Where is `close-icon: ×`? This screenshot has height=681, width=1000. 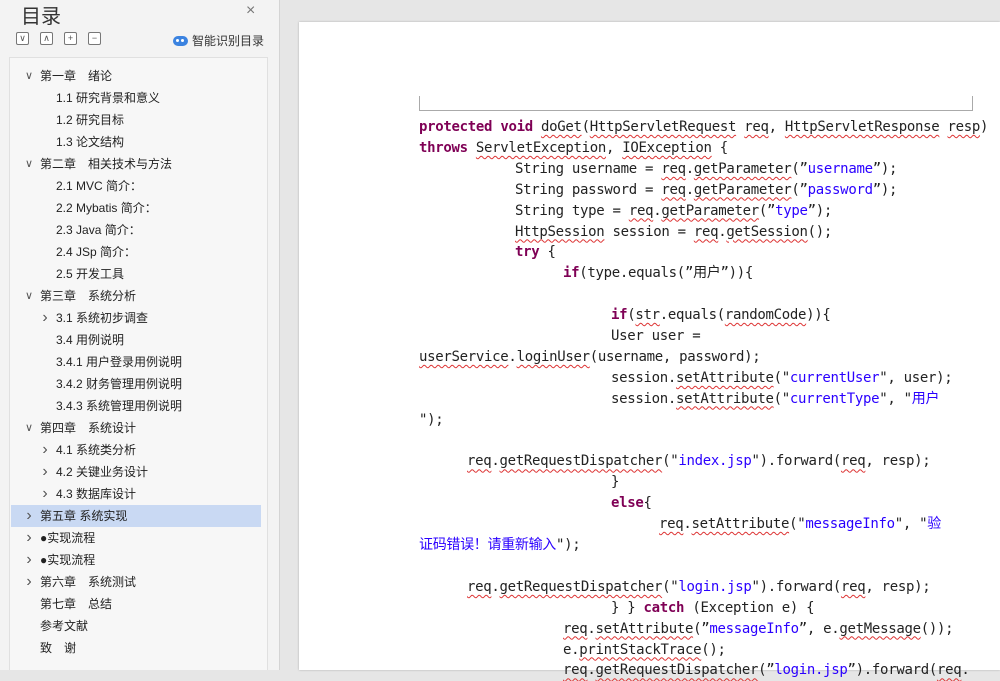
close-icon: × is located at coordinates (250, 11).